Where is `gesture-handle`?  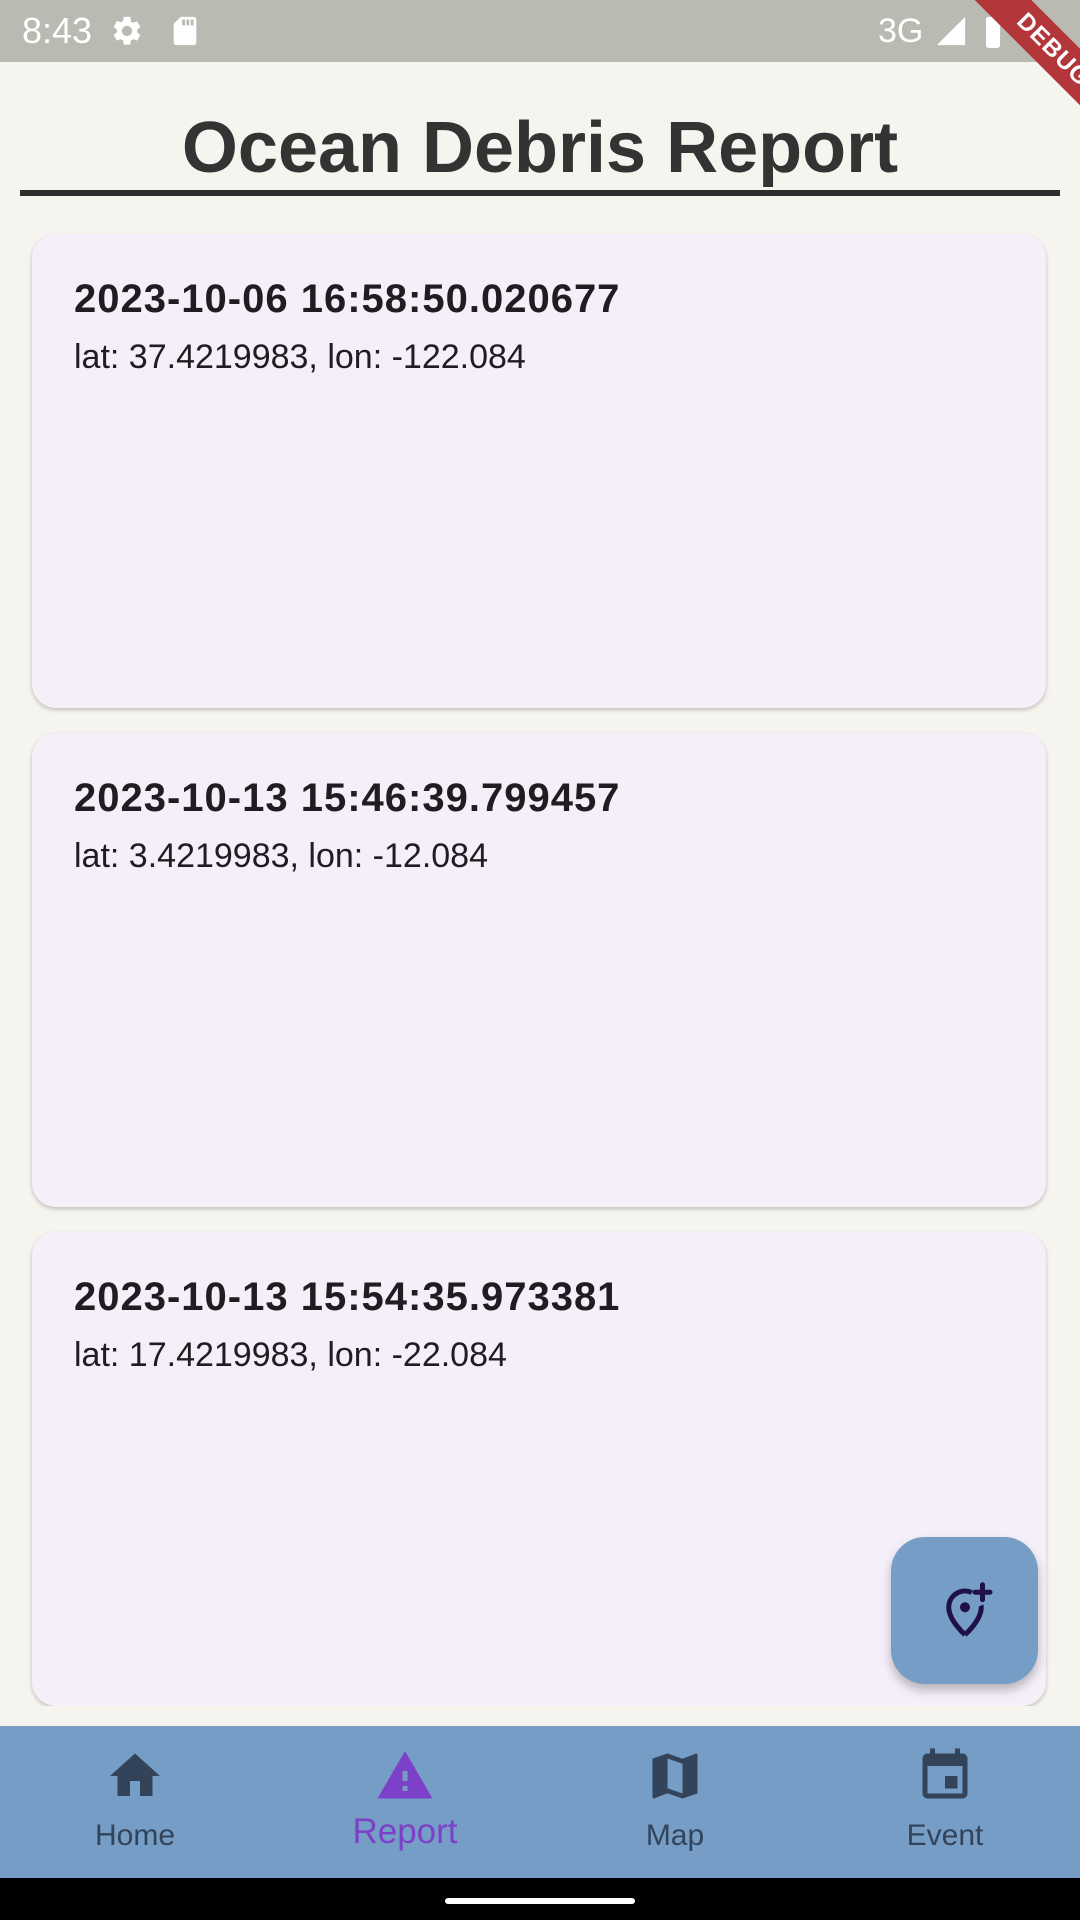
gesture-handle is located at coordinates (540, 1901).